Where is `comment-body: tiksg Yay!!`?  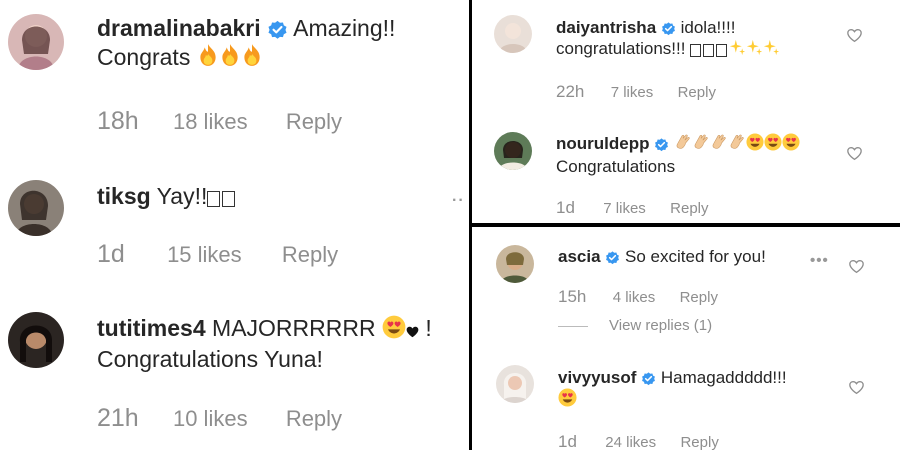
comment-body: tiksg Yay!! is located at coordinates (167, 197).